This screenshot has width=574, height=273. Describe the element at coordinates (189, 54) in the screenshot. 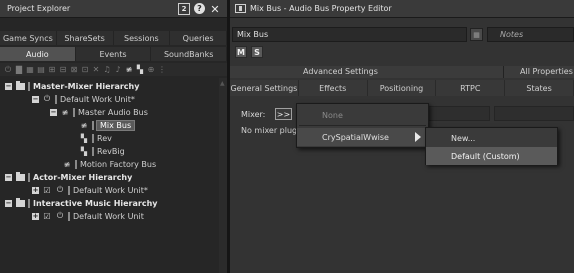

I see `tab-soundbanks: SoundBanks` at that location.